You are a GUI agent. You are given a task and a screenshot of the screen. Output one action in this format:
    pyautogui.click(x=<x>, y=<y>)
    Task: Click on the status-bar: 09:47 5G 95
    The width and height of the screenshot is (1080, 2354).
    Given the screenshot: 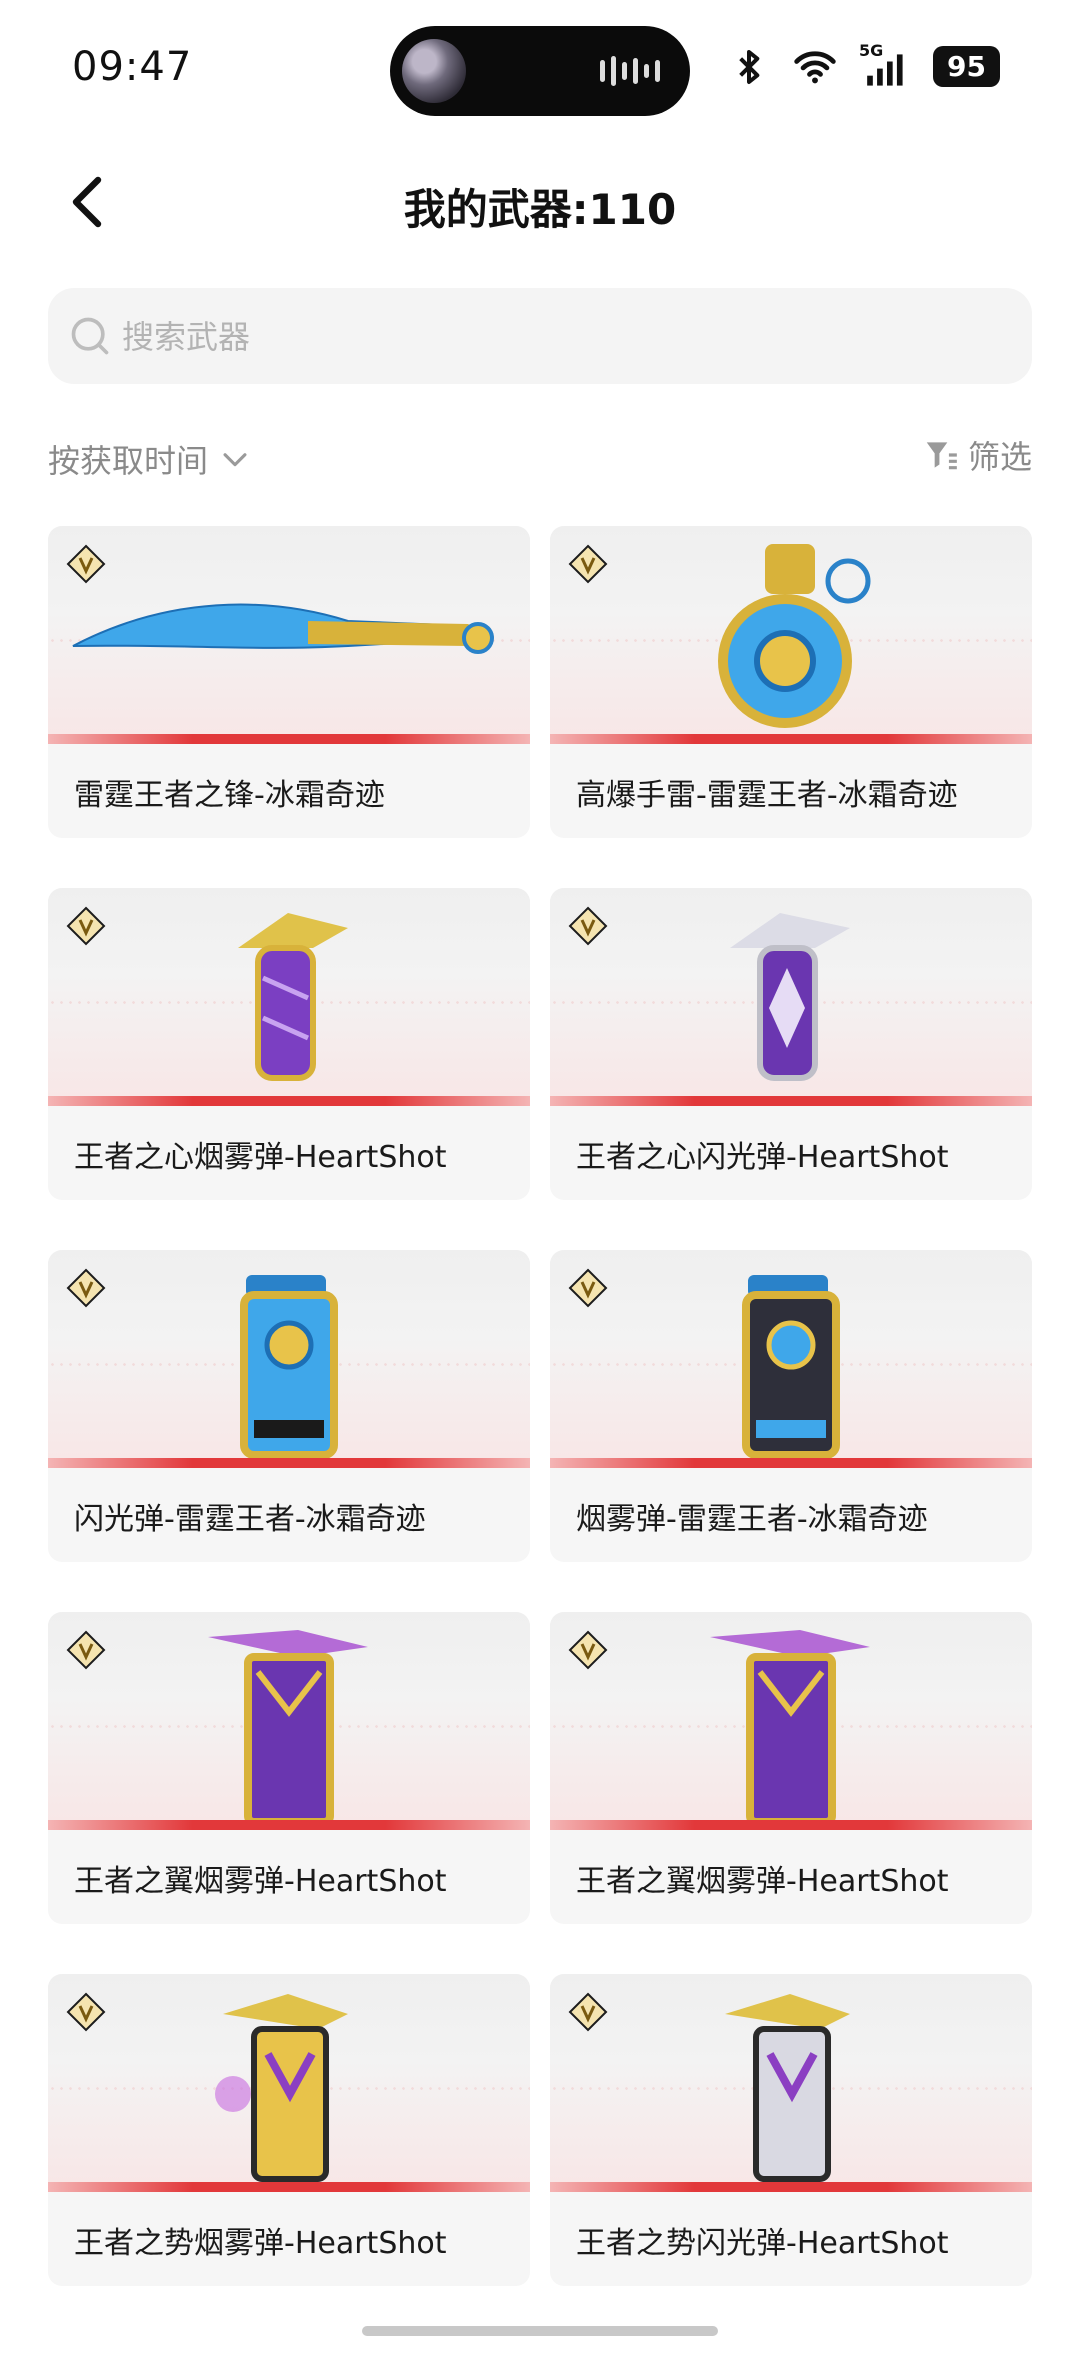 What is the action you would take?
    pyautogui.click(x=540, y=70)
    